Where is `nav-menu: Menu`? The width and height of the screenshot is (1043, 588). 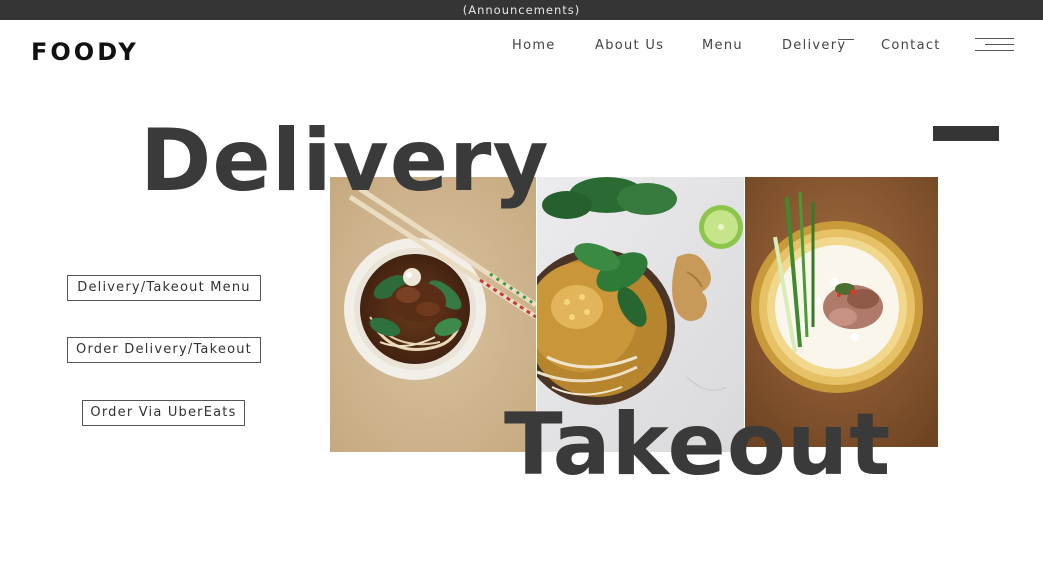
nav-menu: Menu is located at coordinates (722, 45).